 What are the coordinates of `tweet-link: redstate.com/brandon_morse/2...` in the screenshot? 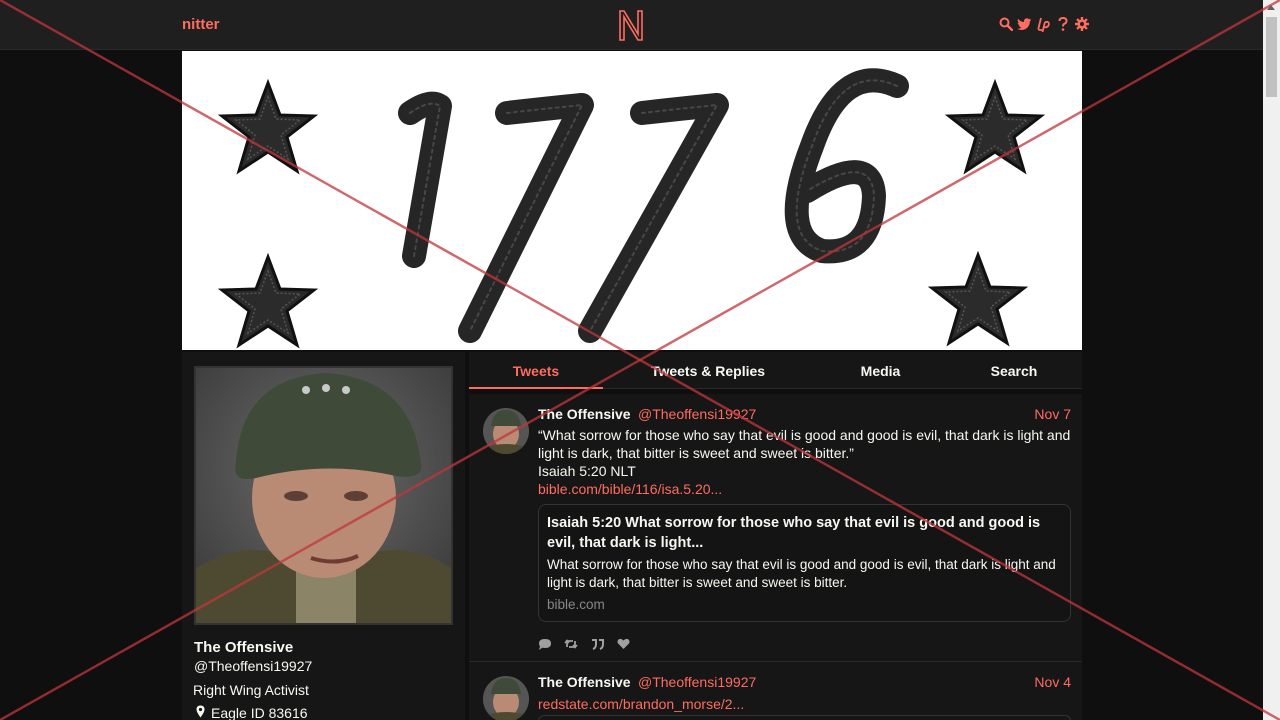 It's located at (806, 704).